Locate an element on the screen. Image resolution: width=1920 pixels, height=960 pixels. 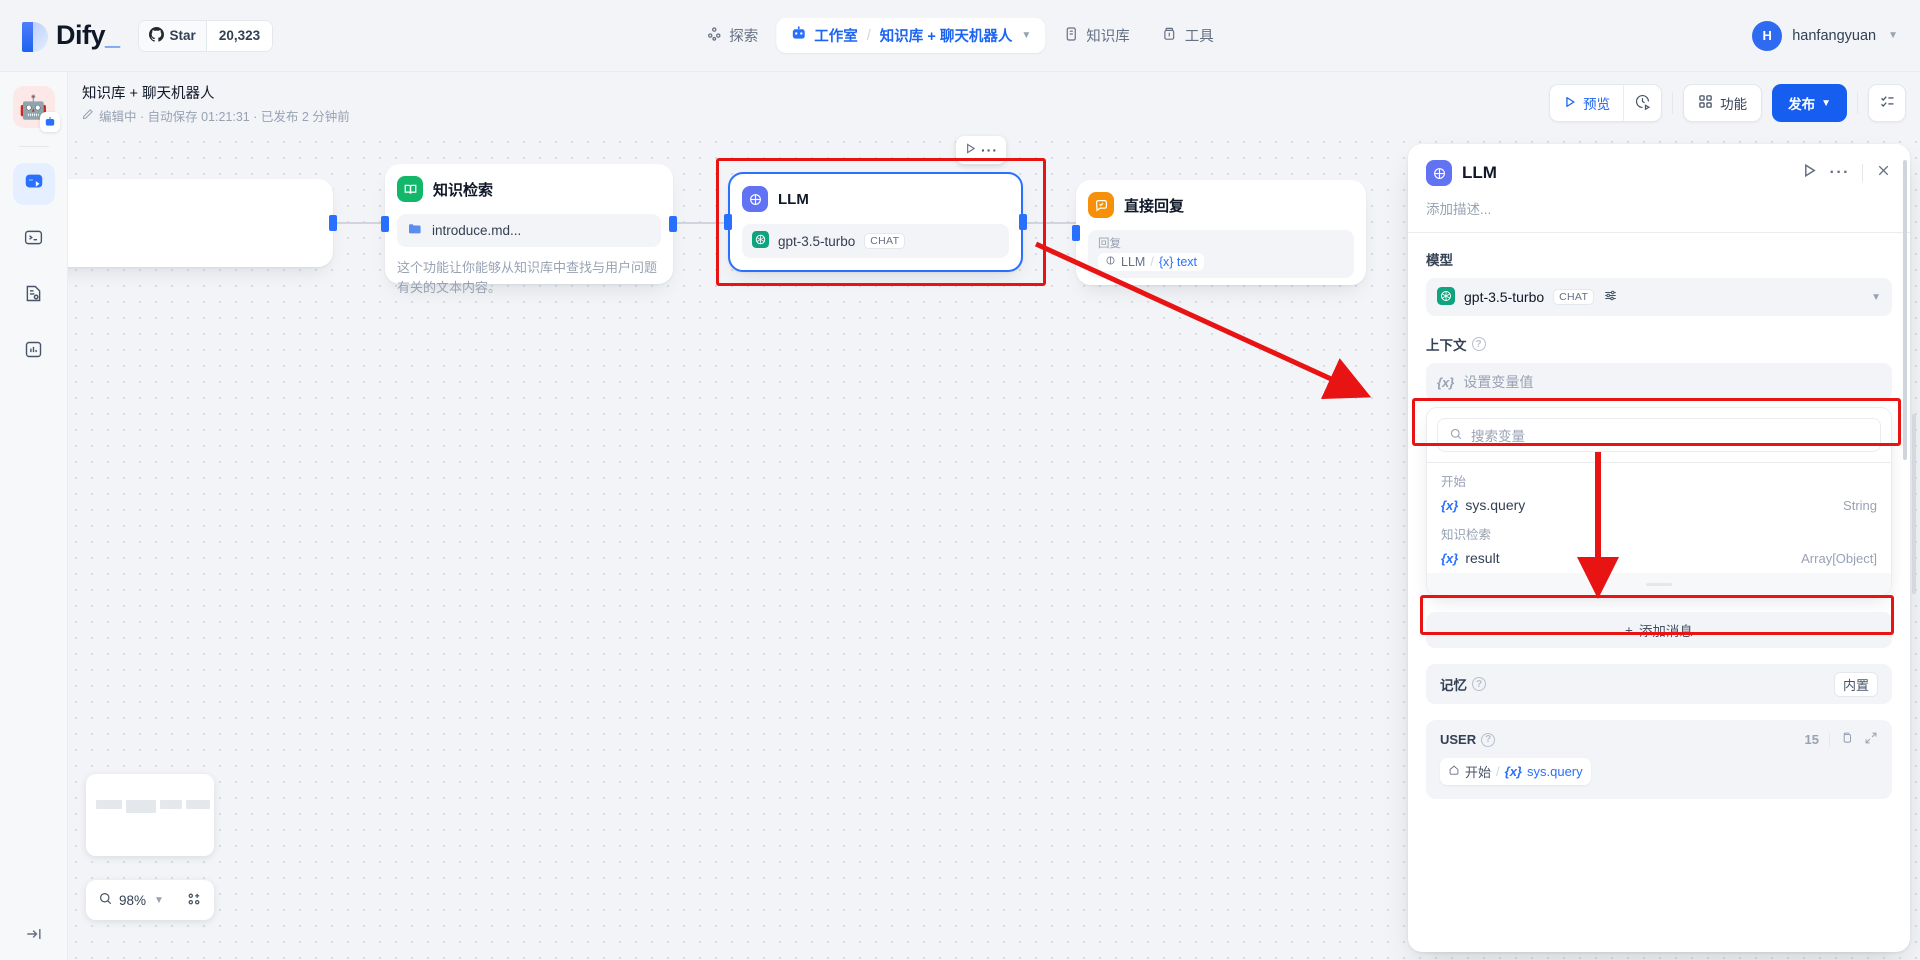
user-message-header: USER ? 15 is located at coordinates (1659, 739).